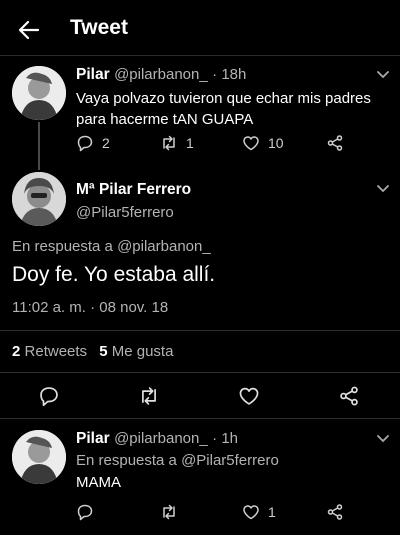 The height and width of the screenshot is (535, 400). What do you see at coordinates (165, 119) in the screenshot?
I see `tweet-text-line: para hacerme tAN GUAPA` at bounding box center [165, 119].